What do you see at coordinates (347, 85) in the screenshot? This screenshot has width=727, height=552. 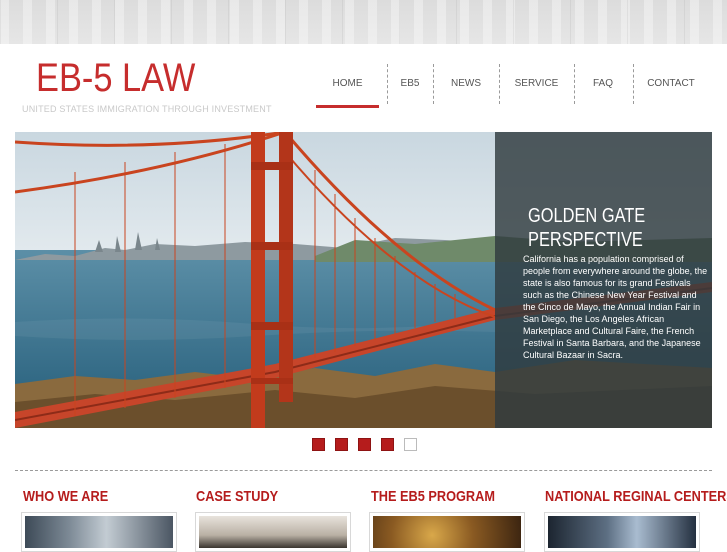 I see `nav-home: HOME` at bounding box center [347, 85].